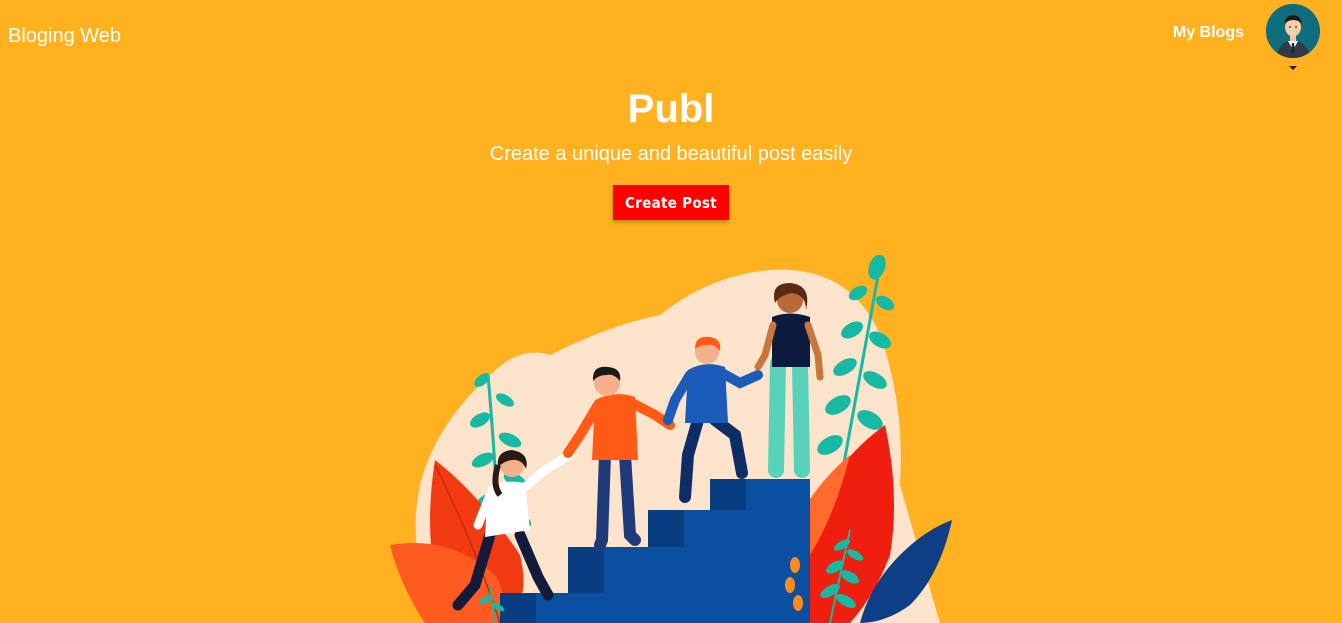 This screenshot has height=623, width=1342. What do you see at coordinates (671, 202) in the screenshot?
I see `create-post-button: Create Post` at bounding box center [671, 202].